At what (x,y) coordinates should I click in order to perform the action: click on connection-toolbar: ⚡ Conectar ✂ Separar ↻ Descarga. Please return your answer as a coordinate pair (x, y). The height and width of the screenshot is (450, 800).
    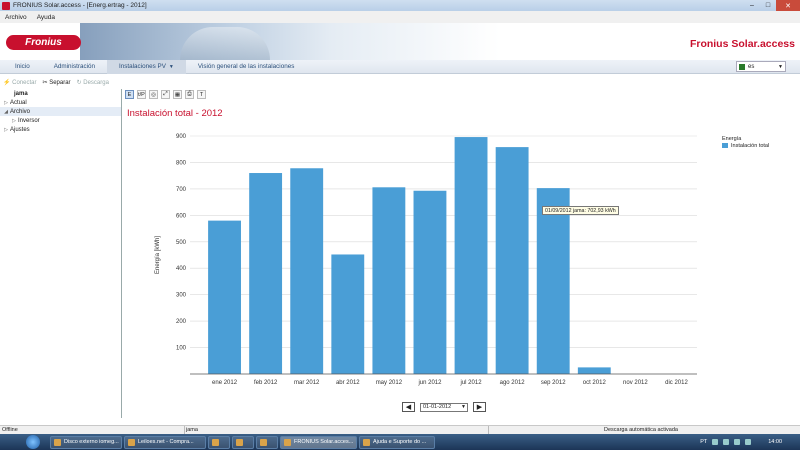
    Looking at the image, I should click on (61, 82).